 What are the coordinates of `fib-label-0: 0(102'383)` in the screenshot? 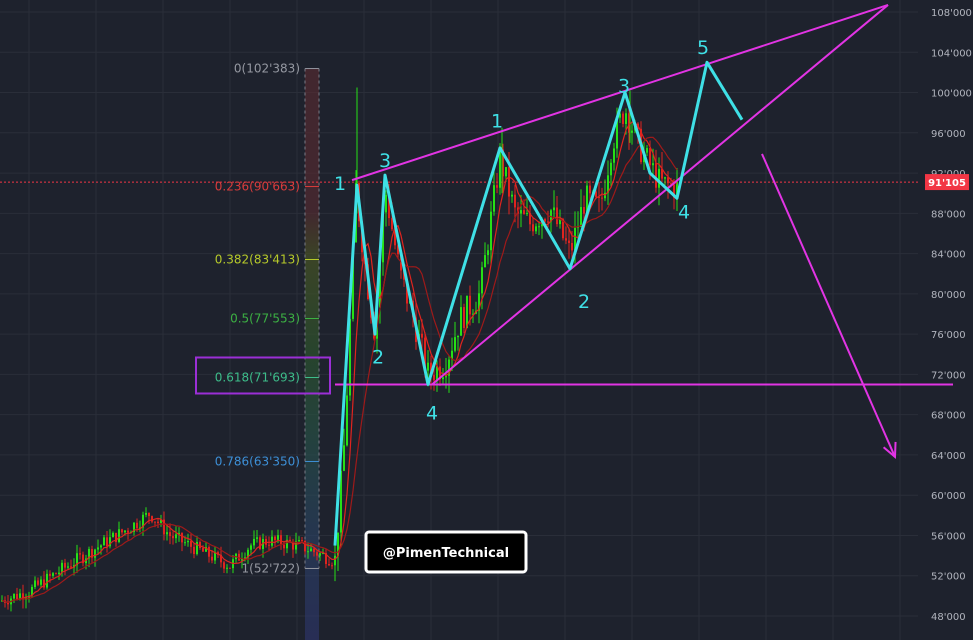 It's located at (267, 69).